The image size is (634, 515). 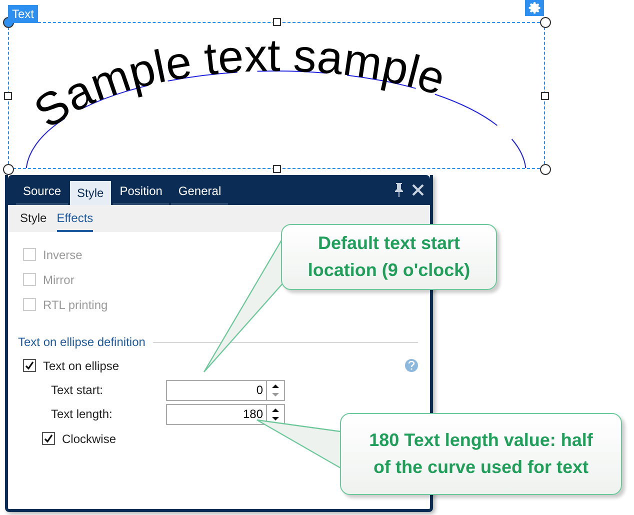 What do you see at coordinates (481, 454) in the screenshot?
I see `callout-text: 180 Text length value: half of the curve used for text` at bounding box center [481, 454].